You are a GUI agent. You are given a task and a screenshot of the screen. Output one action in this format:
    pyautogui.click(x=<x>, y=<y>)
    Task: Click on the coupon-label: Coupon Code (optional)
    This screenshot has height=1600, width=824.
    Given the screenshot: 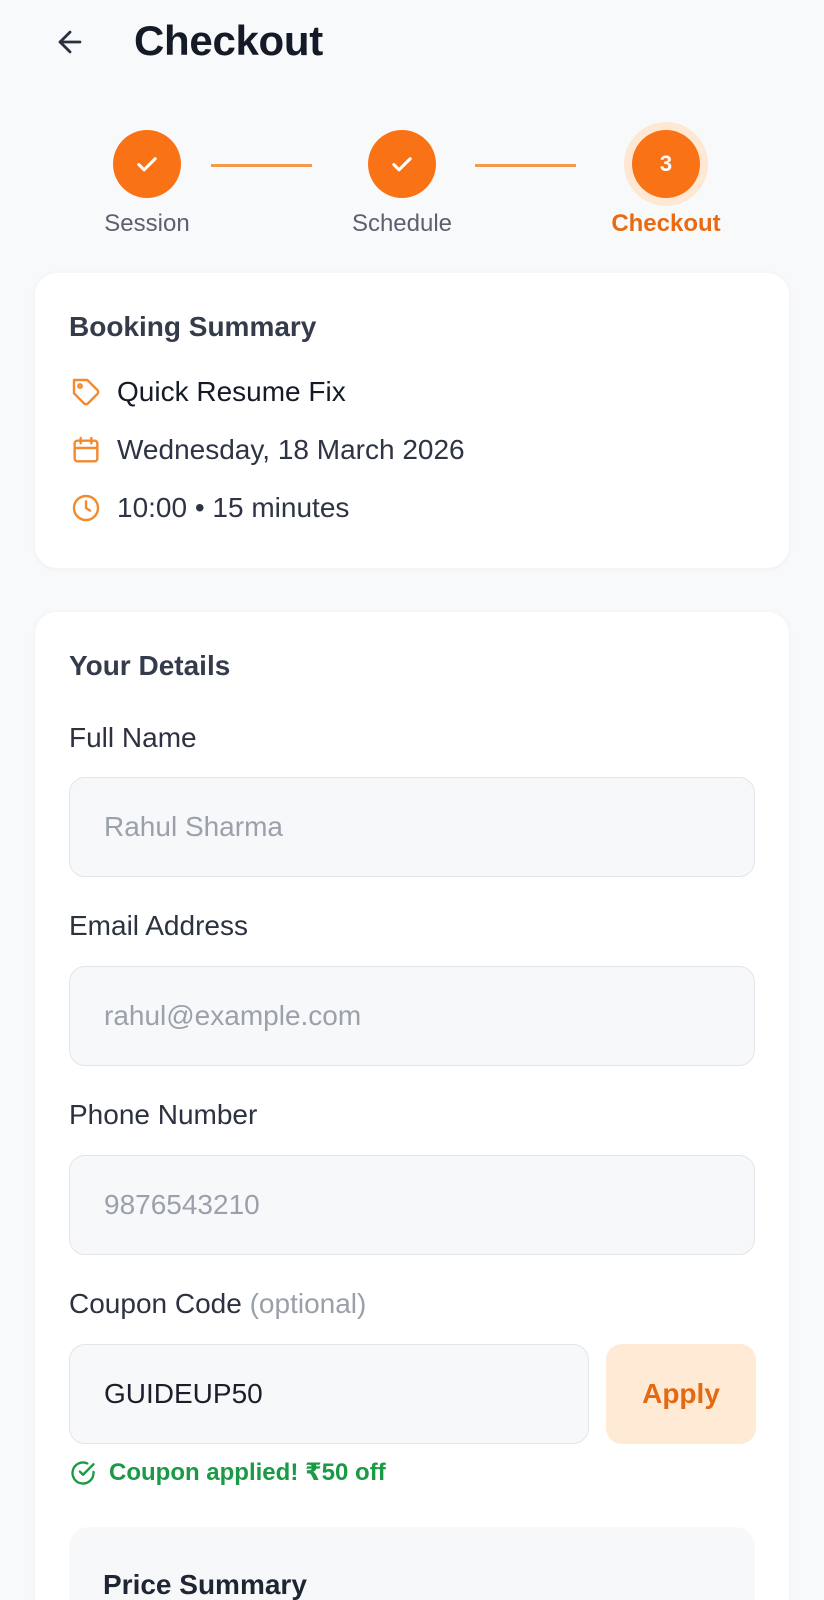 What is the action you would take?
    pyautogui.click(x=217, y=1304)
    